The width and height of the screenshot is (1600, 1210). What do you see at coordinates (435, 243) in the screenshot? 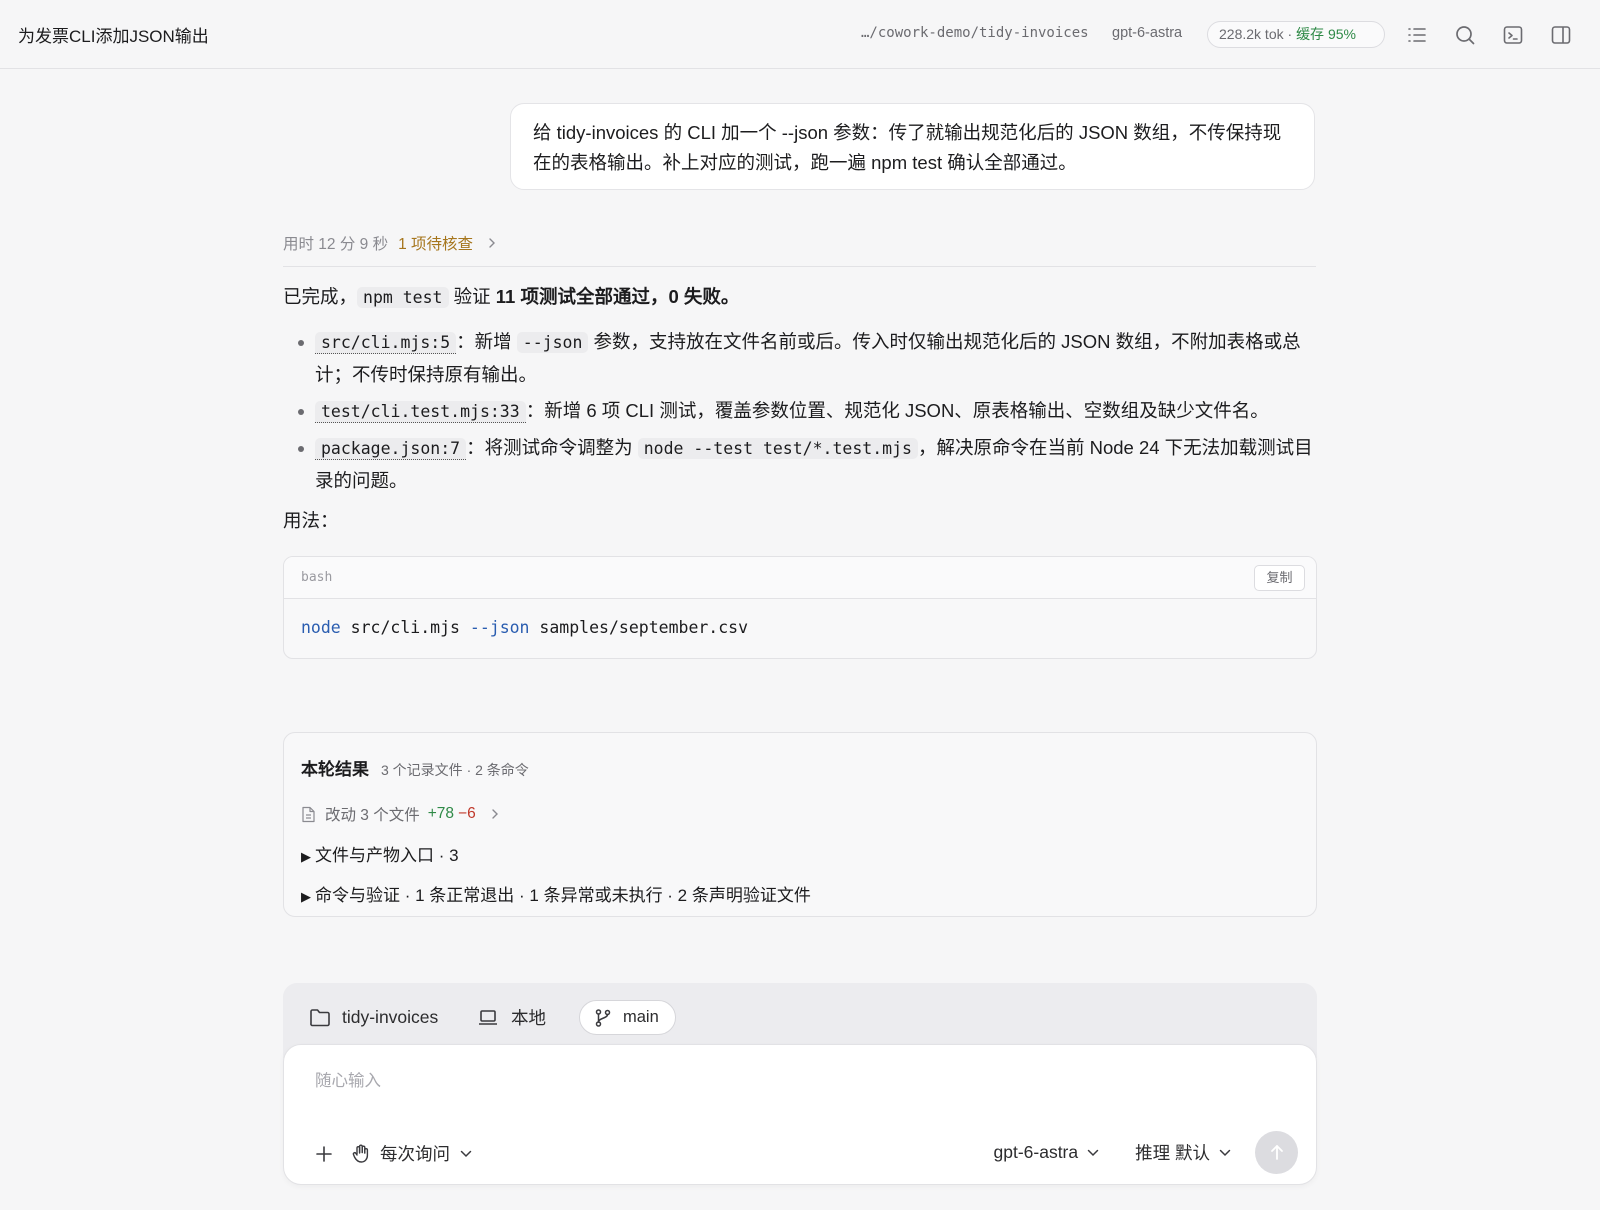
I see `pending-review-link: 1 项待核查` at bounding box center [435, 243].